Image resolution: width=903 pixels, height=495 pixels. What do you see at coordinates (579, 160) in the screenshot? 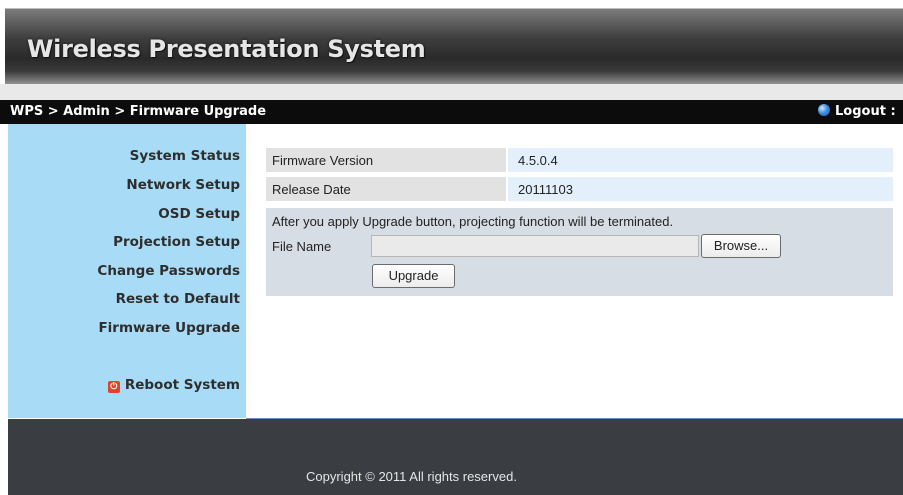
I see `firmware-version-row: Firmware Version 4.5.0.4` at bounding box center [579, 160].